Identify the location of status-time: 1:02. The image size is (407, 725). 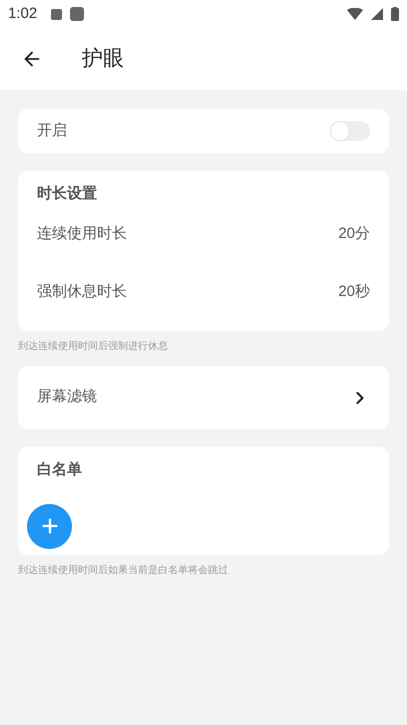
(23, 14).